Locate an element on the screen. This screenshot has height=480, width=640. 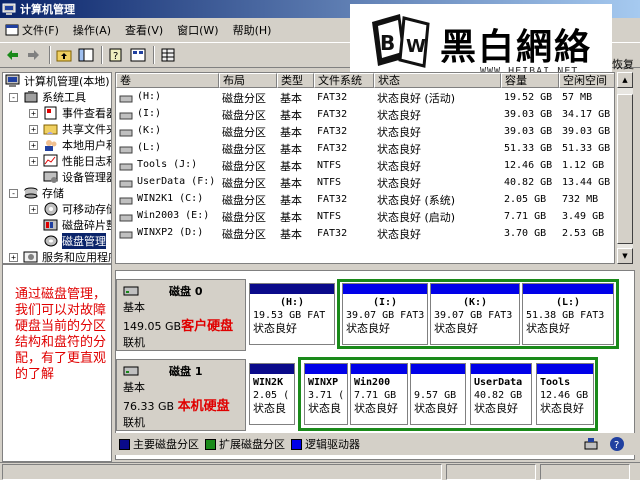
volume-row: (H:) 磁盘分区 基本 FAT32 状态良好 (活动) 19.52 GB 57 MB is located at coordinates (365, 97).